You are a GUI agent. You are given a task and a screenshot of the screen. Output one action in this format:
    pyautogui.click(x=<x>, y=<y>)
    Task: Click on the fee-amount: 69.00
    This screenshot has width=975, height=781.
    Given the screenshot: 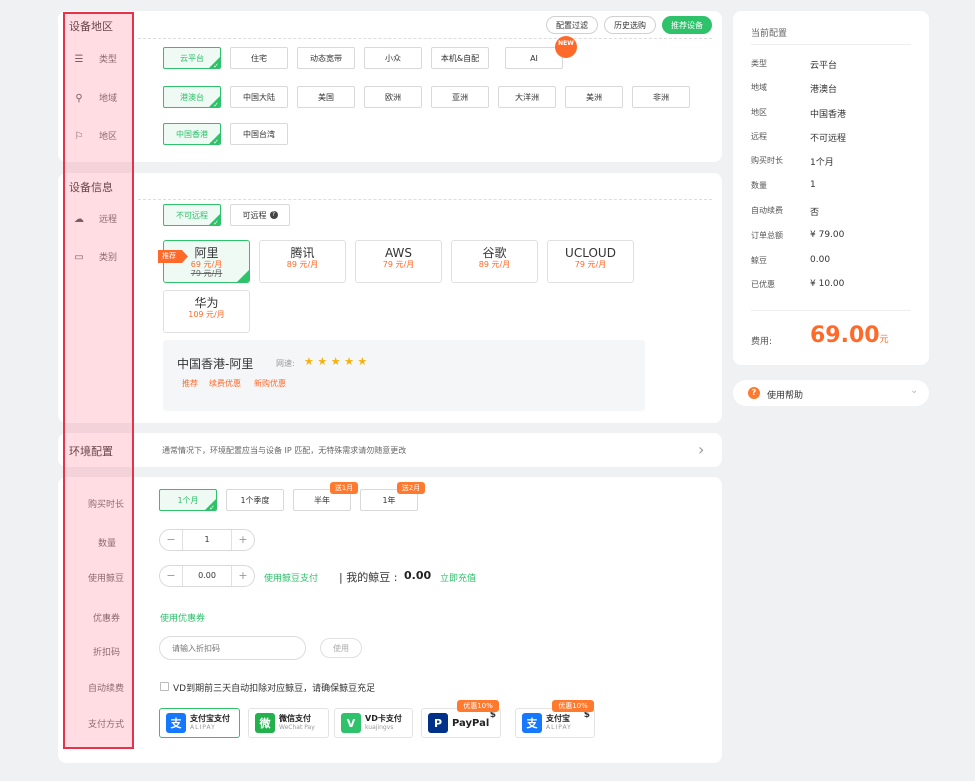 What is the action you would take?
    pyautogui.click(x=845, y=335)
    